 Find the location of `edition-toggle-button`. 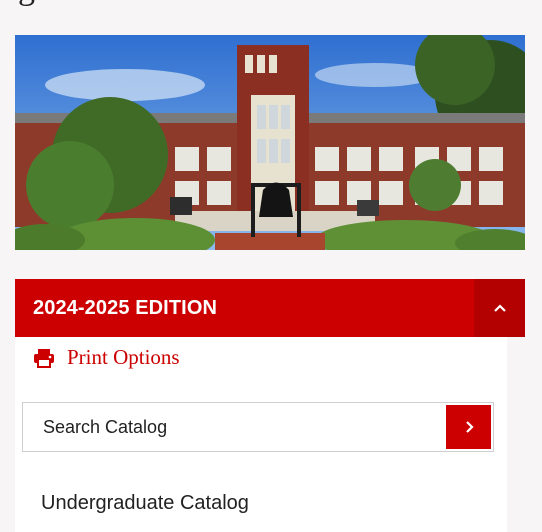

edition-toggle-button is located at coordinates (499, 308).